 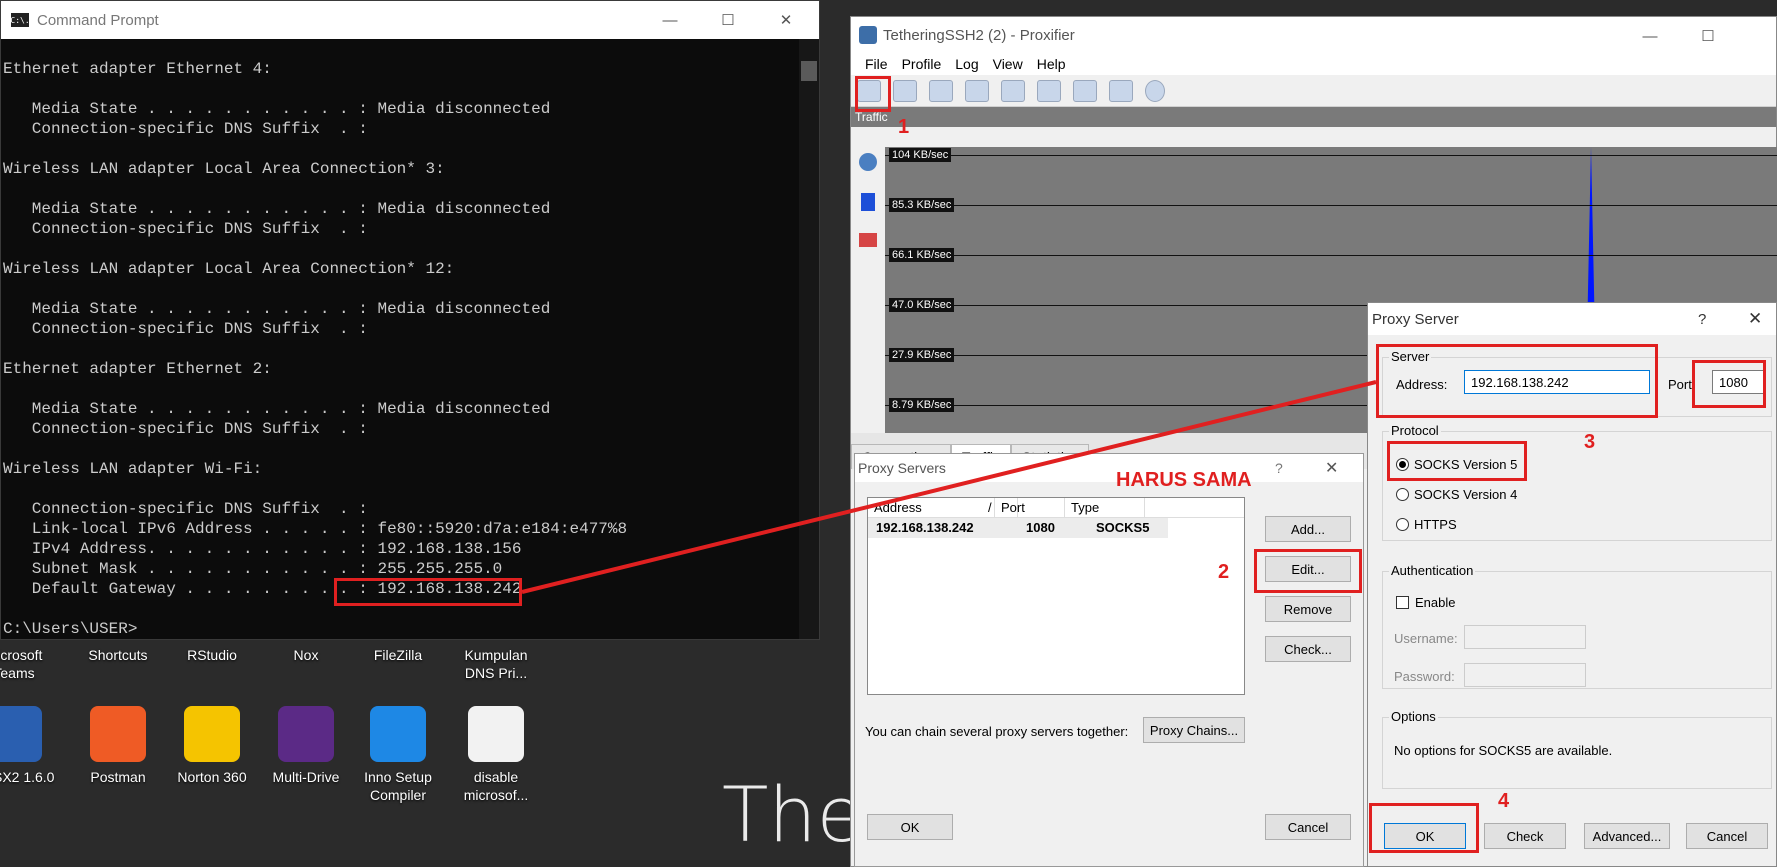 What do you see at coordinates (925, 527) in the screenshot?
I see `row-address: 192.168.138.242` at bounding box center [925, 527].